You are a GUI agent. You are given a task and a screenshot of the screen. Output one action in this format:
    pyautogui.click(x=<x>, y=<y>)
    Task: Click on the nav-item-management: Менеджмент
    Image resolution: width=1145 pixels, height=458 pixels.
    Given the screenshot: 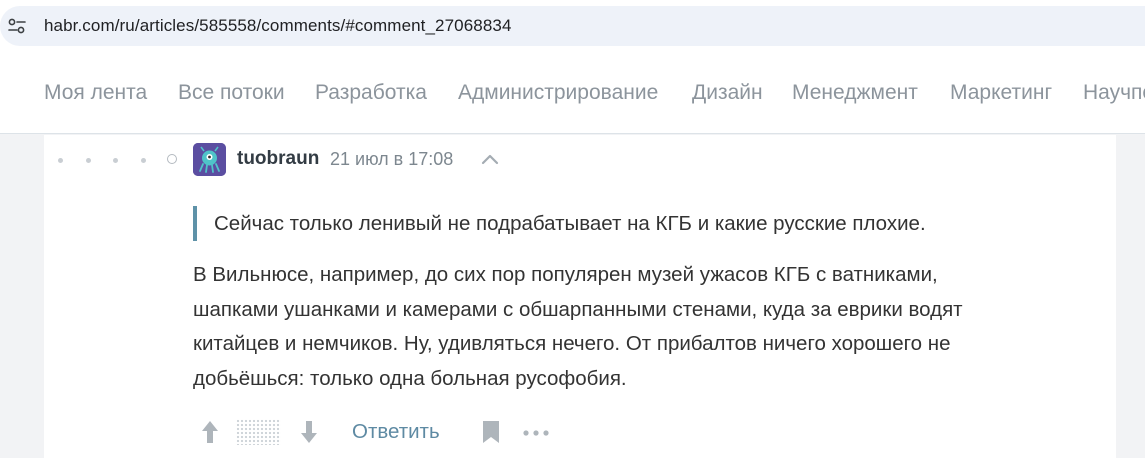 What is the action you would take?
    pyautogui.click(x=855, y=93)
    